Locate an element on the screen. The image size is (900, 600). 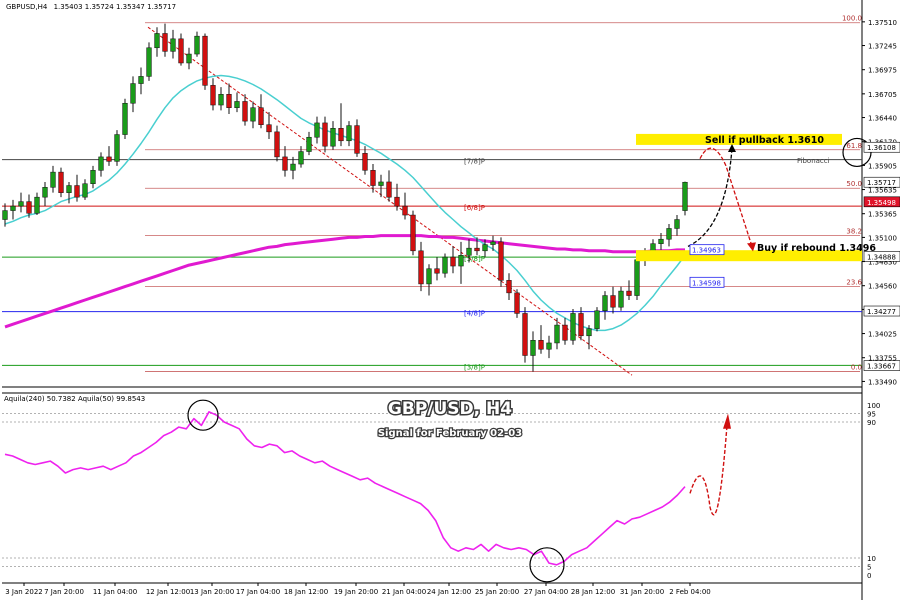
time-tick-label: 13 Jan 20:00 is located at coordinates (212, 592).